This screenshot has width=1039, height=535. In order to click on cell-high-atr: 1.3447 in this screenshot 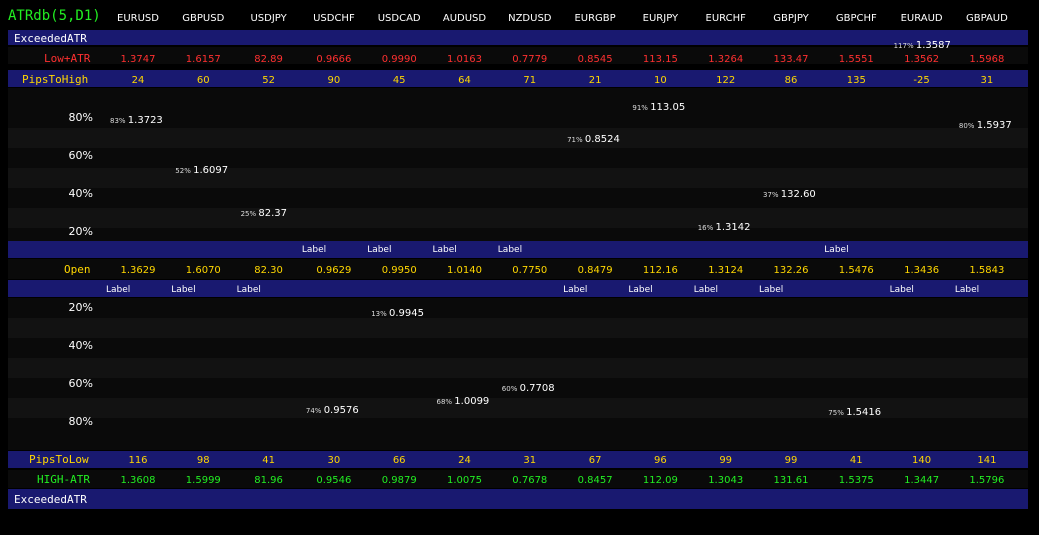, I will do `click(922, 480)`.